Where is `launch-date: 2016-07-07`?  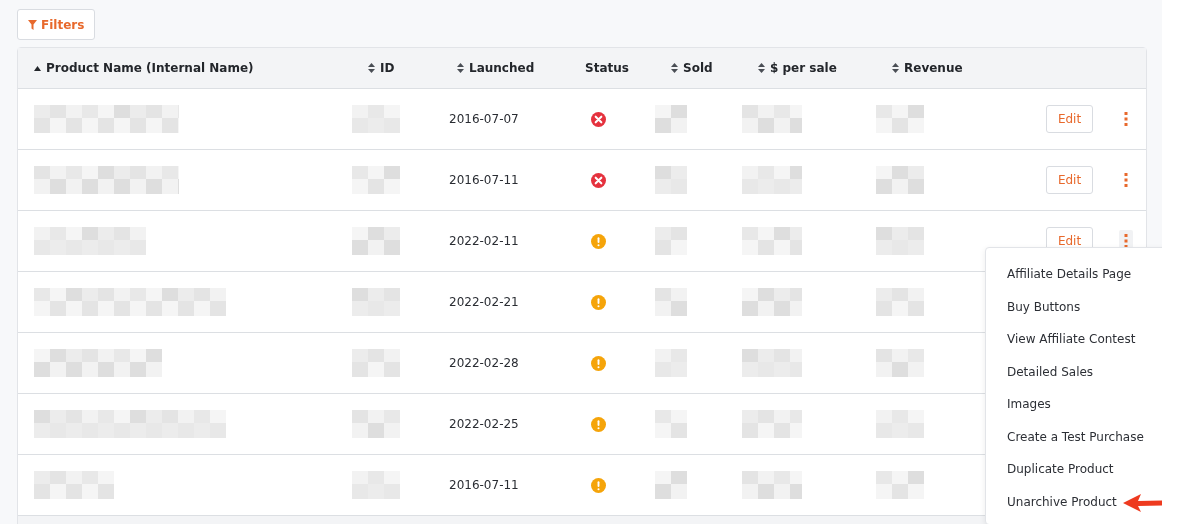 launch-date: 2016-07-07 is located at coordinates (484, 119).